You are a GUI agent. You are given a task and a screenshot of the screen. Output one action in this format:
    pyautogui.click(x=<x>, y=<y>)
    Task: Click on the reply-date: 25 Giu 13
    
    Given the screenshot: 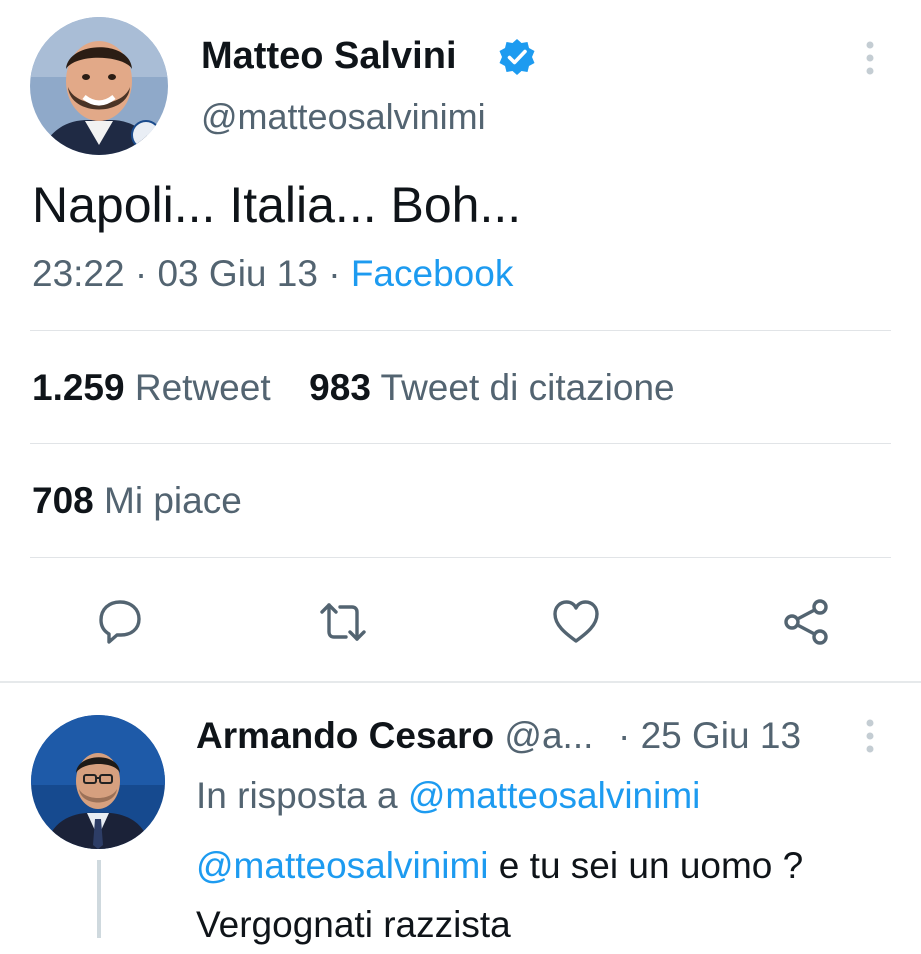 What is the action you would take?
    pyautogui.click(x=721, y=735)
    